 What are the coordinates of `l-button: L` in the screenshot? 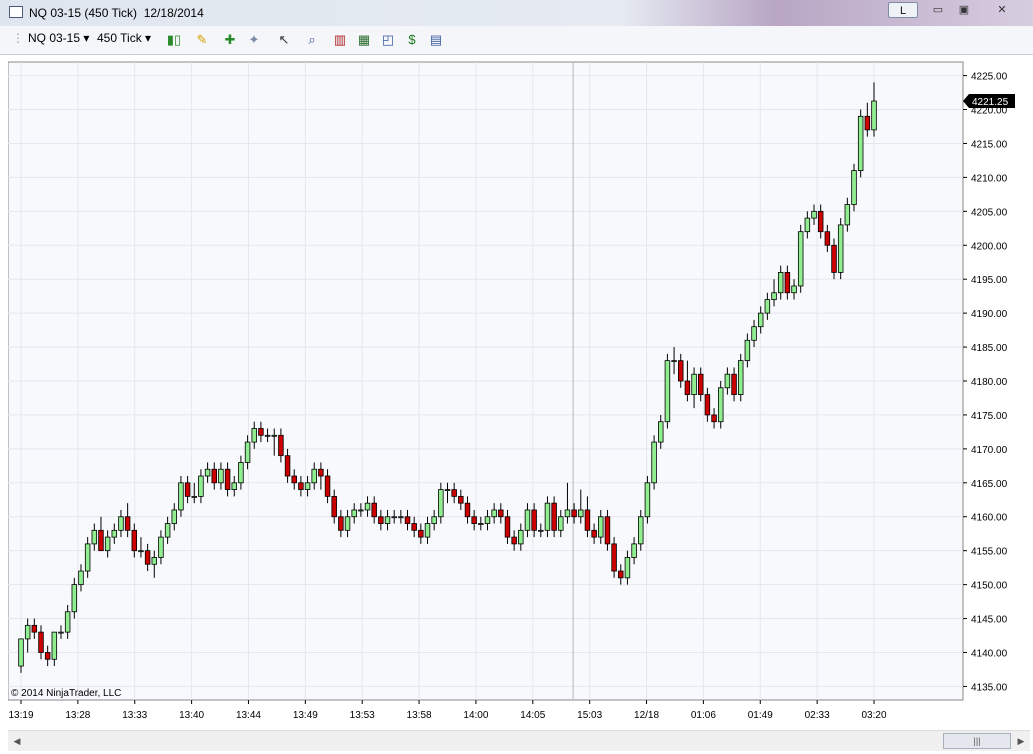 It's located at (903, 10).